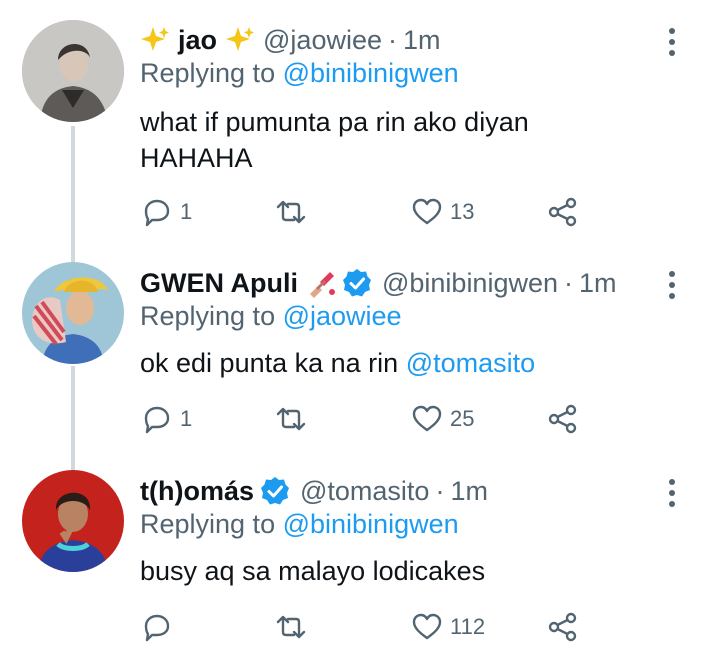 The width and height of the screenshot is (720, 657). Describe the element at coordinates (370, 627) in the screenshot. I see `tweet-actions: 112` at that location.